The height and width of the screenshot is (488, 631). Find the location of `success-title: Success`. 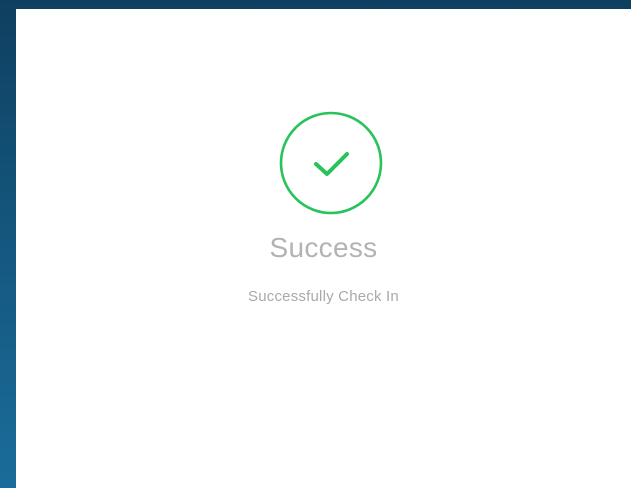

success-title: Success is located at coordinates (323, 247).